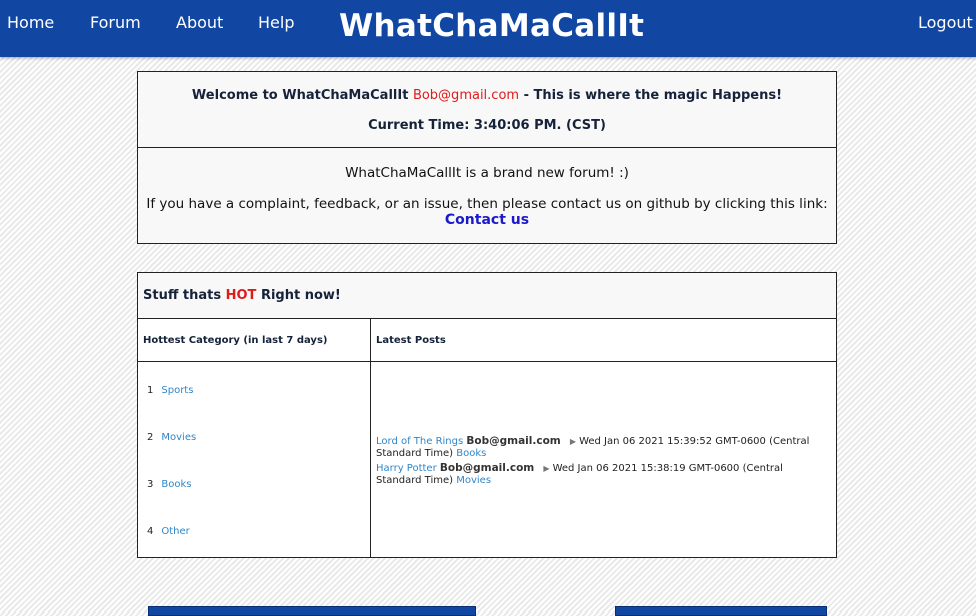  I want to click on bottom-left-button, so click(312, 611).